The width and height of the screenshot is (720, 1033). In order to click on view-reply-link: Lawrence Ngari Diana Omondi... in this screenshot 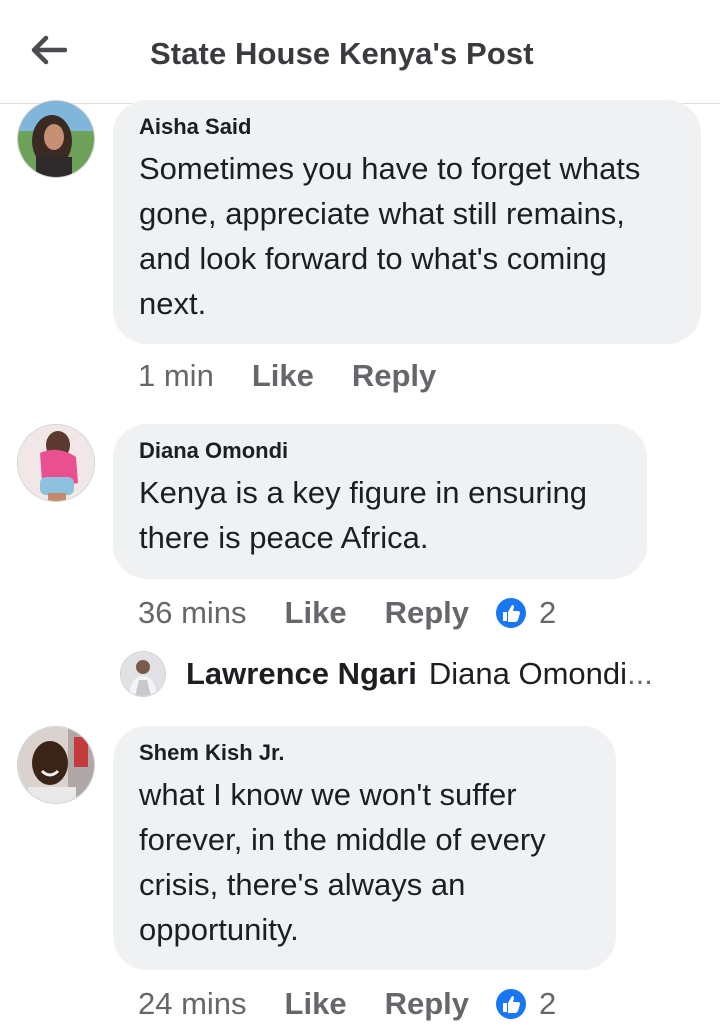, I will do `click(386, 674)`.